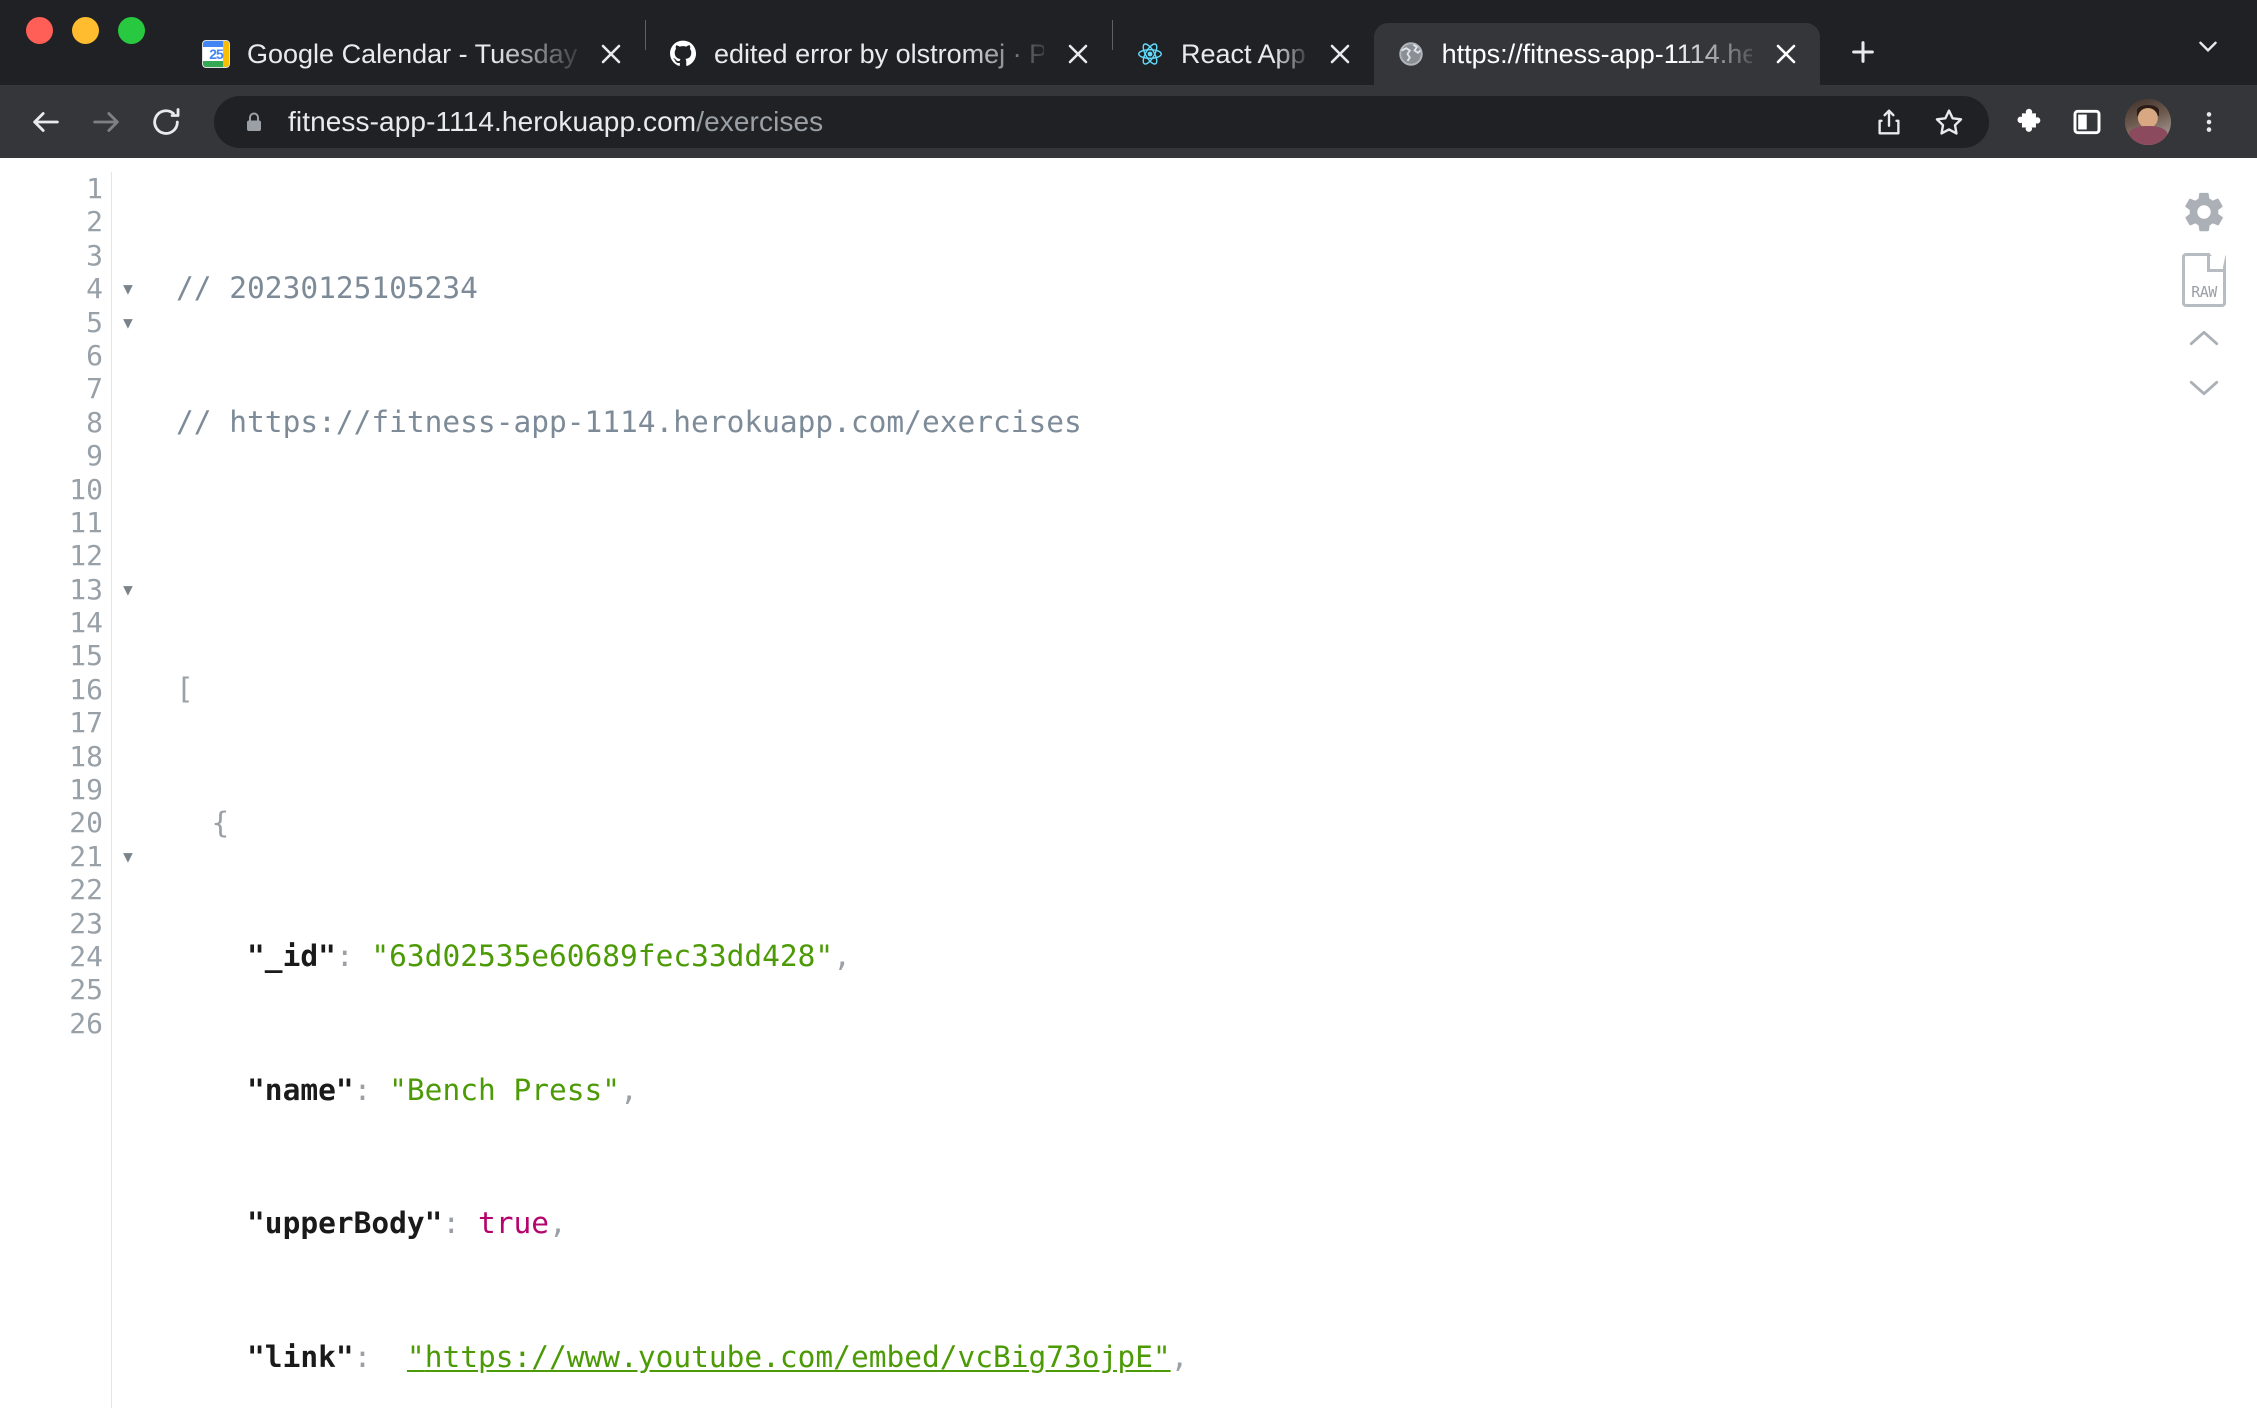 The height and width of the screenshot is (1408, 2257). I want to click on line-number: 7, so click(94, 389).